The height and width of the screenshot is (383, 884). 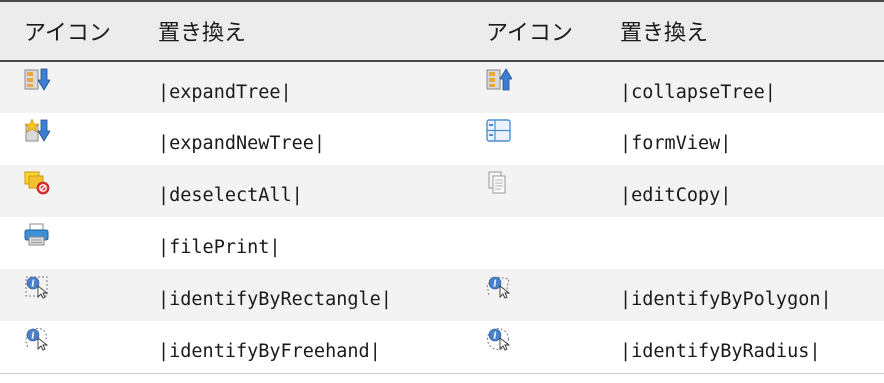 I want to click on collapse-tree-icon, so click(x=499, y=79).